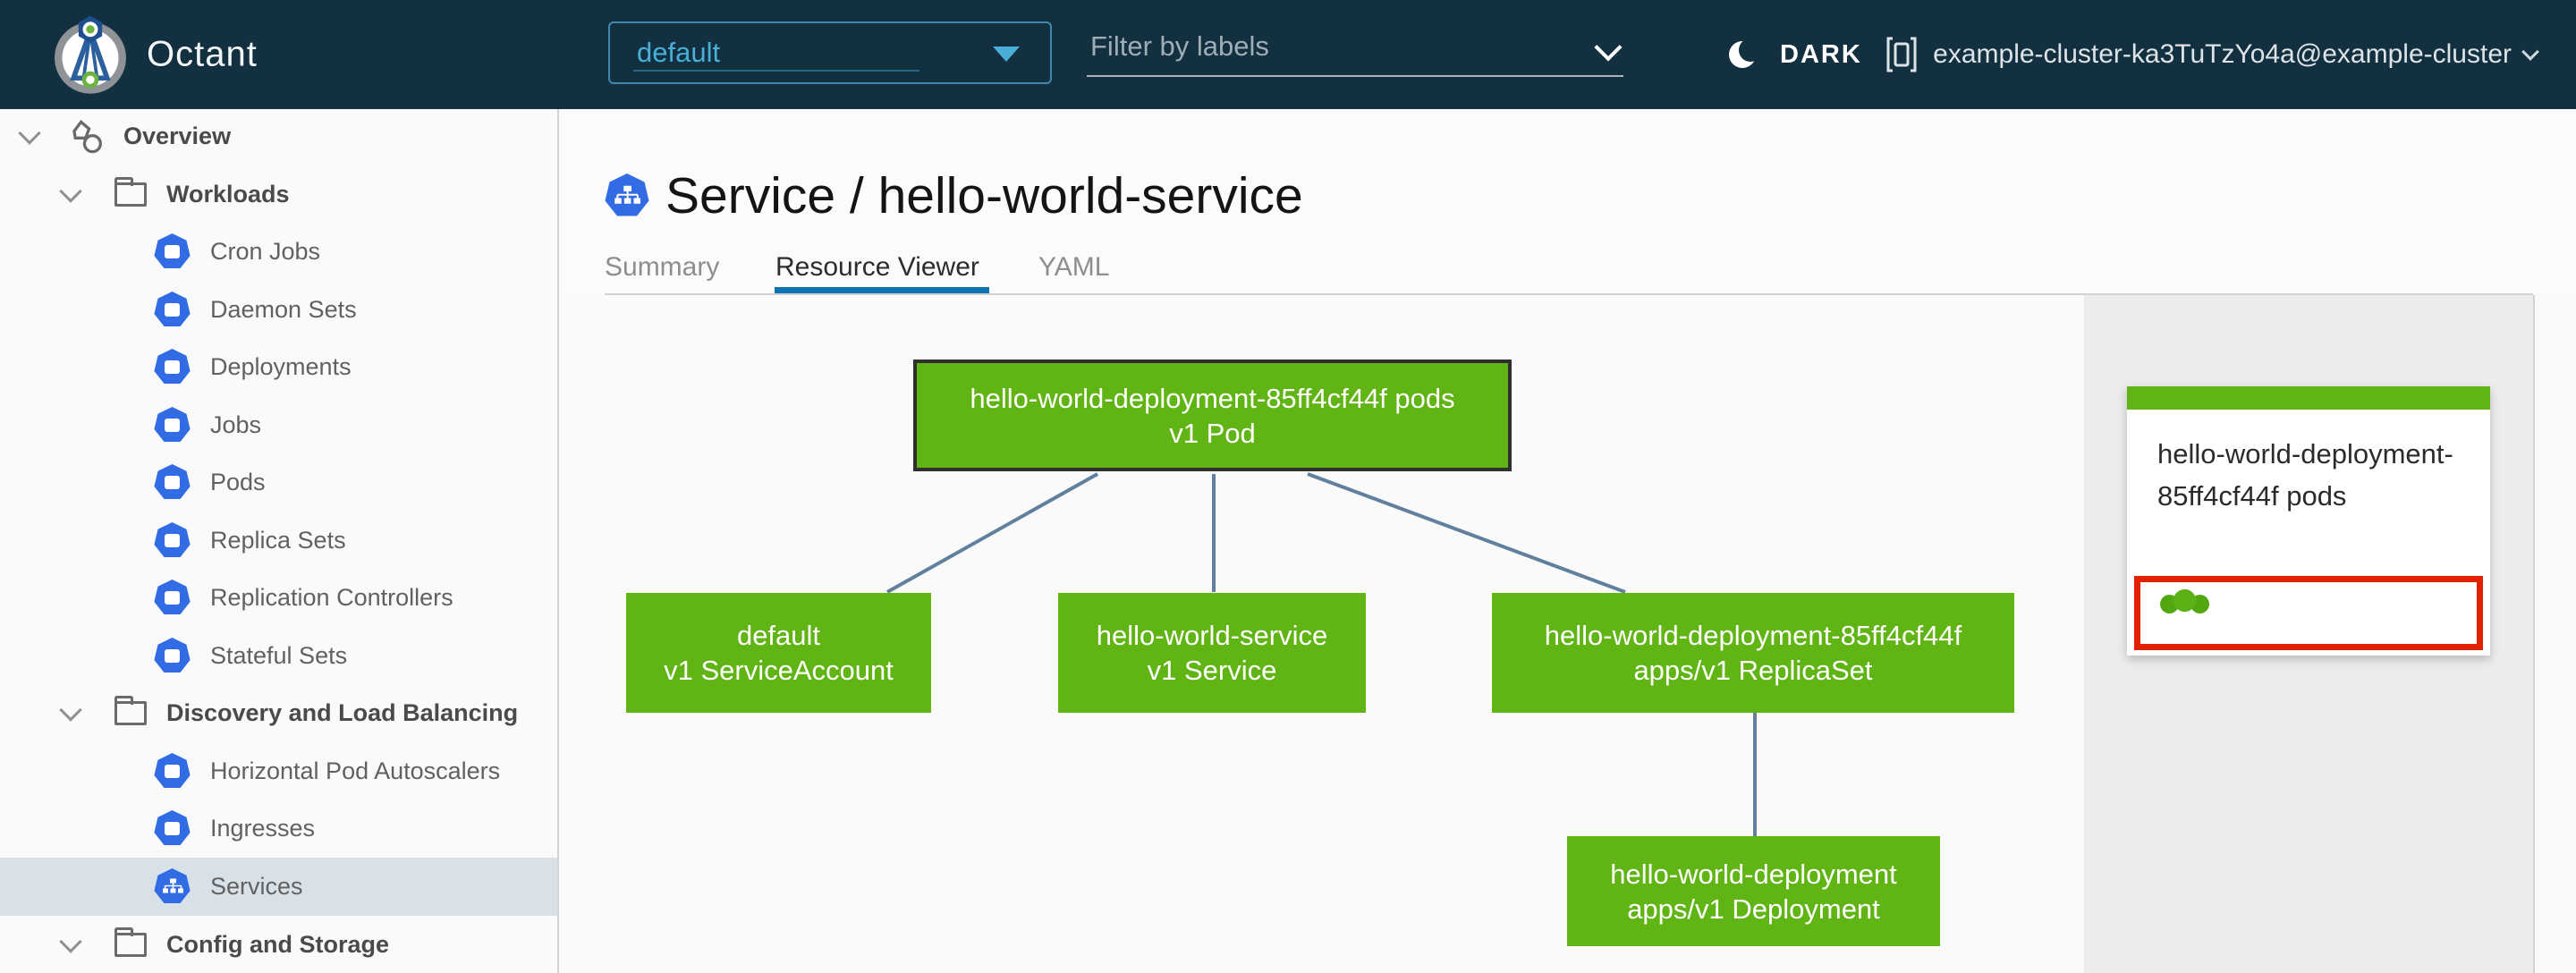 Image resolution: width=2576 pixels, height=973 pixels. What do you see at coordinates (172, 481) in the screenshot?
I see `pods-icon` at bounding box center [172, 481].